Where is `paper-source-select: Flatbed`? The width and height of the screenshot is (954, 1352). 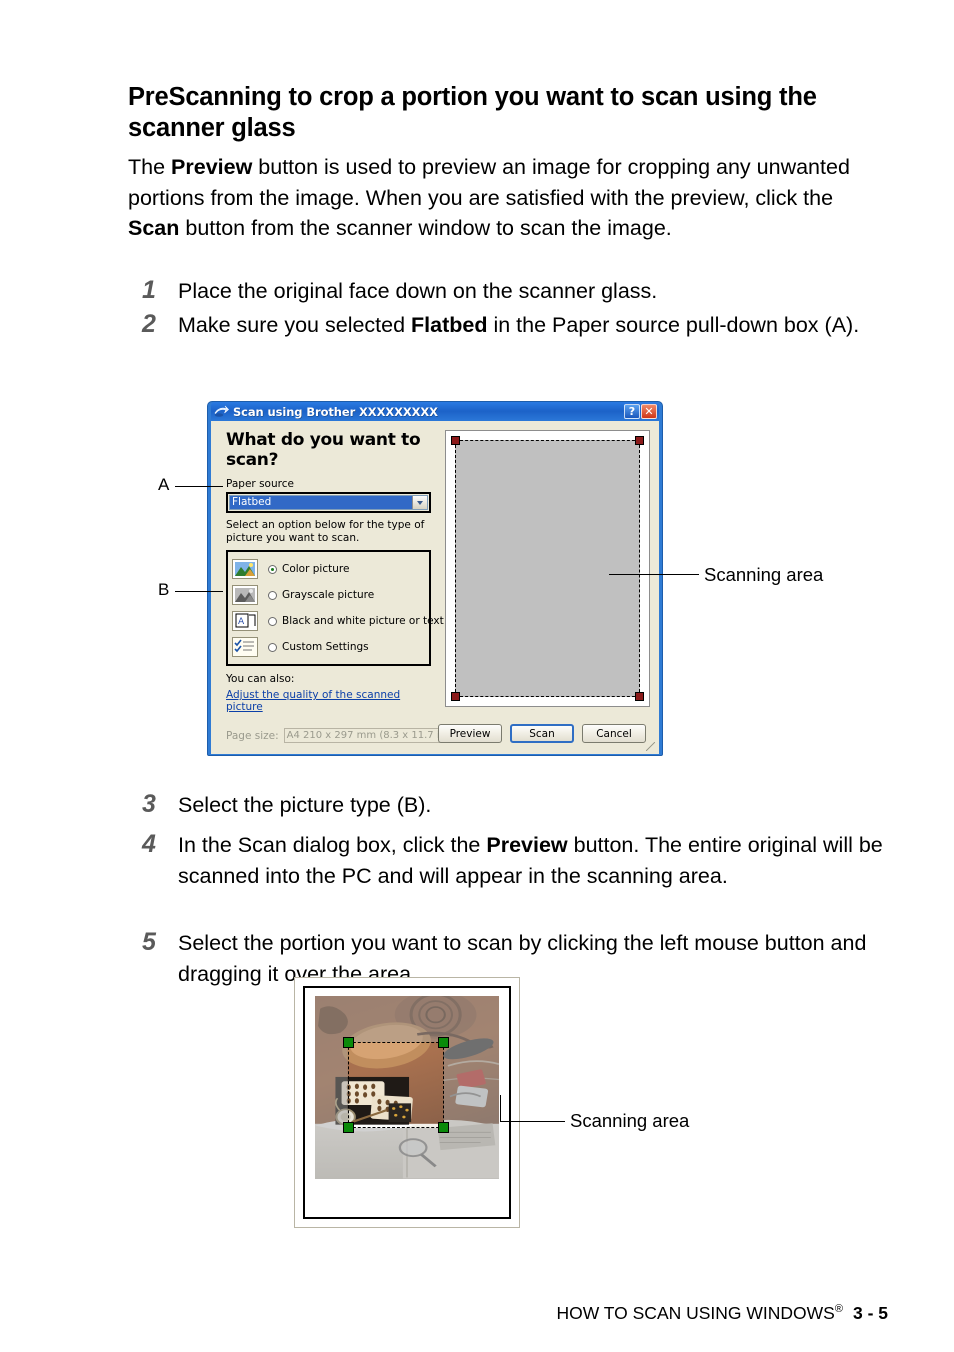 paper-source-select: Flatbed is located at coordinates (328, 502).